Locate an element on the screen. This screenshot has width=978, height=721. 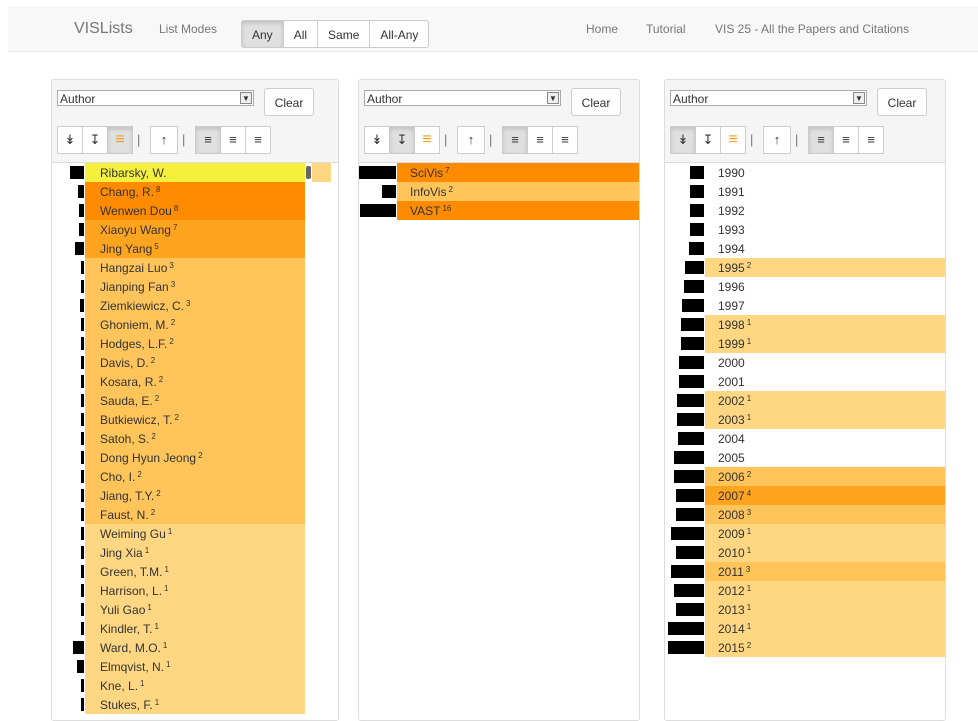
mode-all-any-button: All-Any is located at coordinates (399, 34).